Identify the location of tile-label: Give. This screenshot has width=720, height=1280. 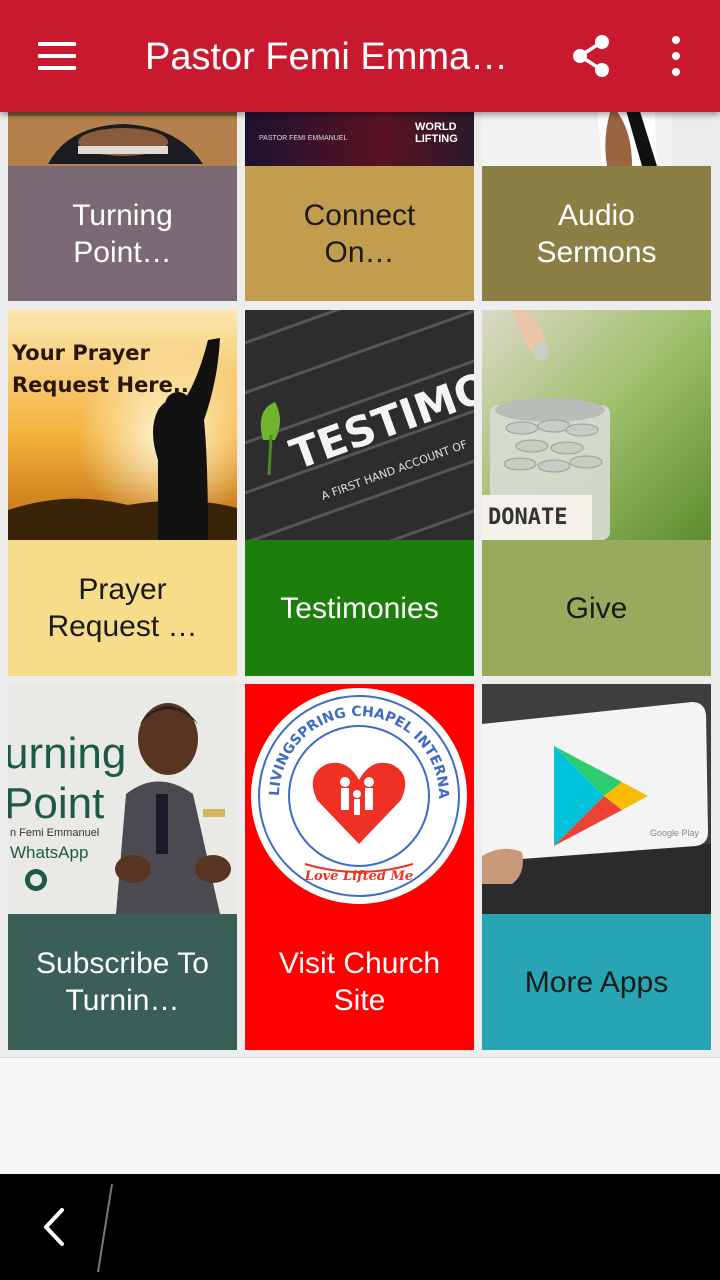
(596, 608).